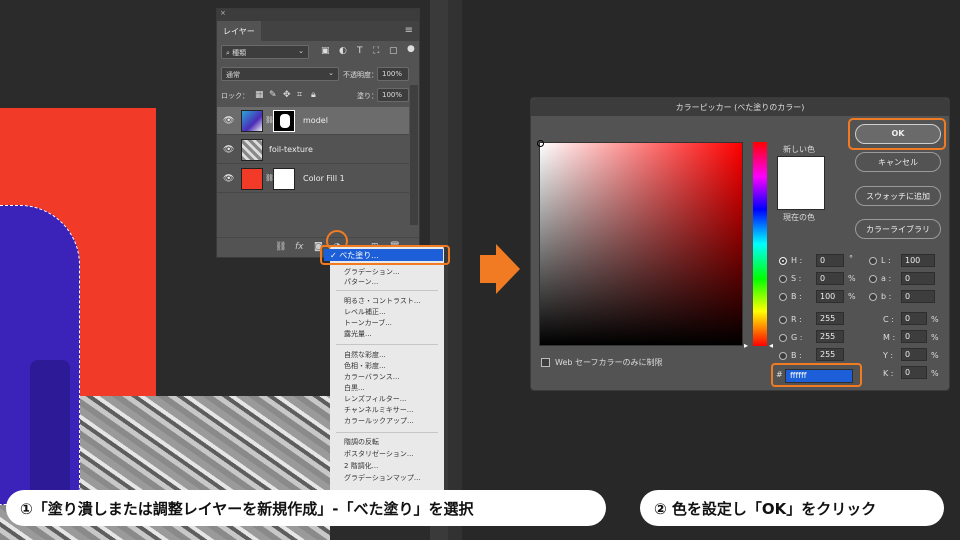 The image size is (960, 540). I want to click on color-marker, so click(540, 143).